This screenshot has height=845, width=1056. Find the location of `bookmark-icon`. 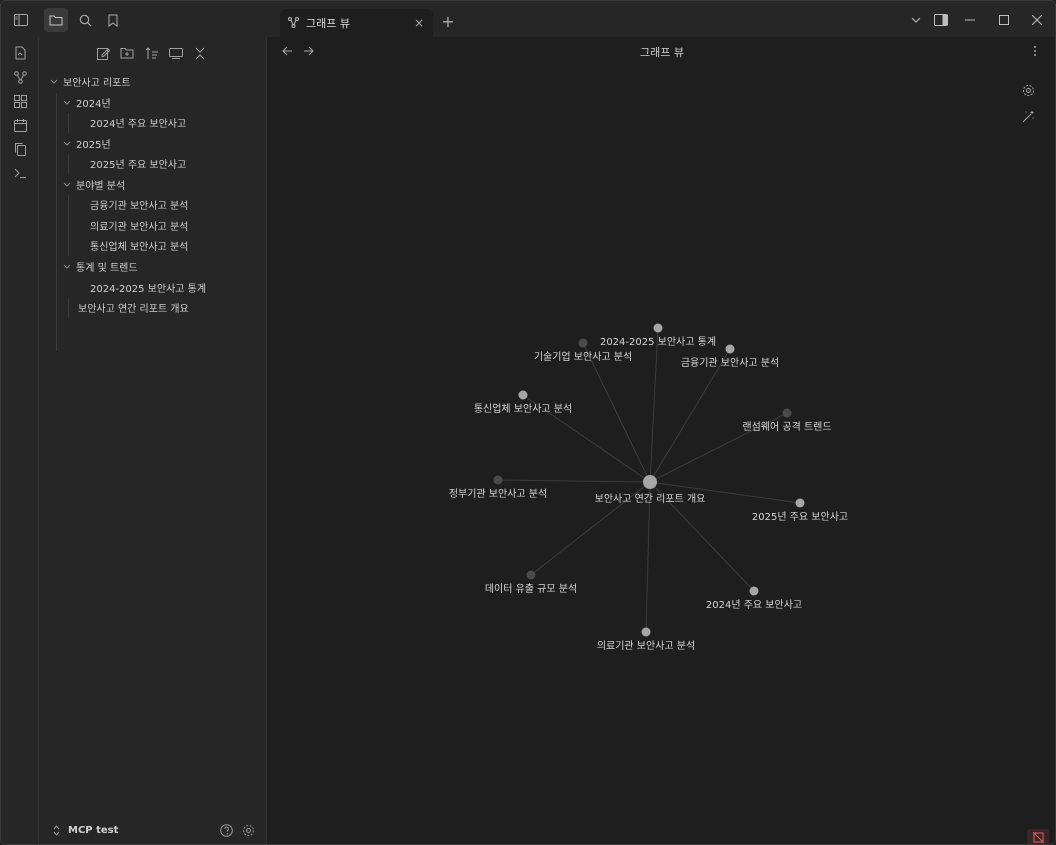

bookmark-icon is located at coordinates (113, 20).